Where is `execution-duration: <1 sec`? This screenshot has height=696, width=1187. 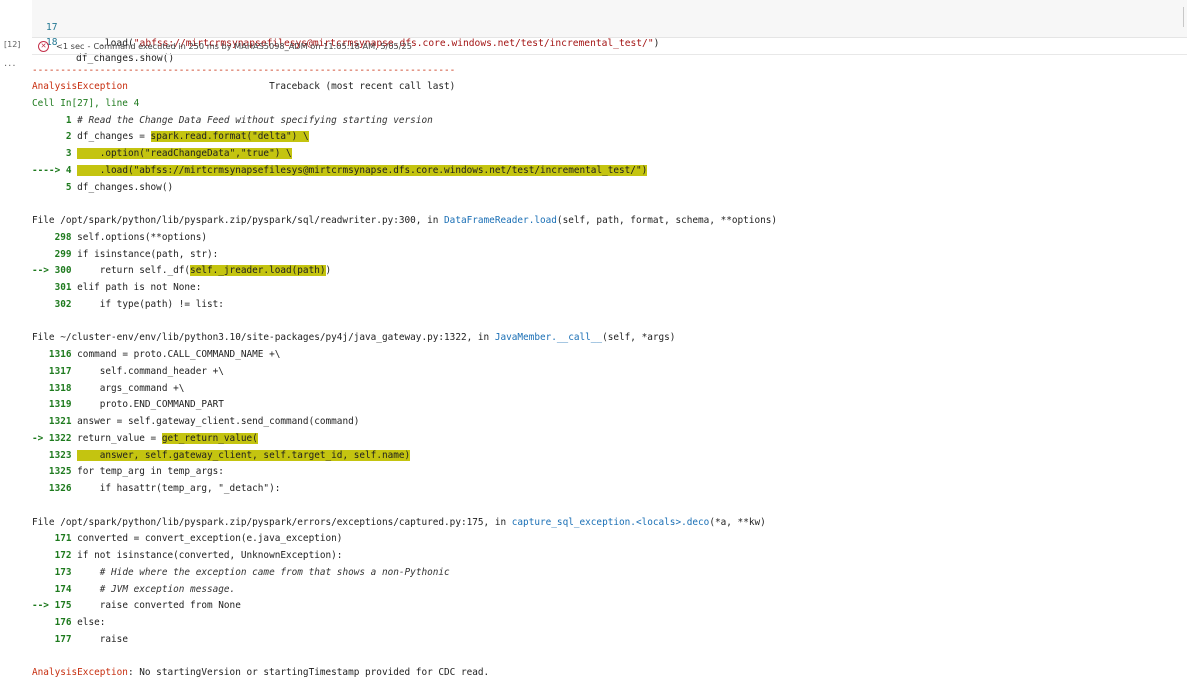
execution-duration: <1 sec is located at coordinates (70, 46).